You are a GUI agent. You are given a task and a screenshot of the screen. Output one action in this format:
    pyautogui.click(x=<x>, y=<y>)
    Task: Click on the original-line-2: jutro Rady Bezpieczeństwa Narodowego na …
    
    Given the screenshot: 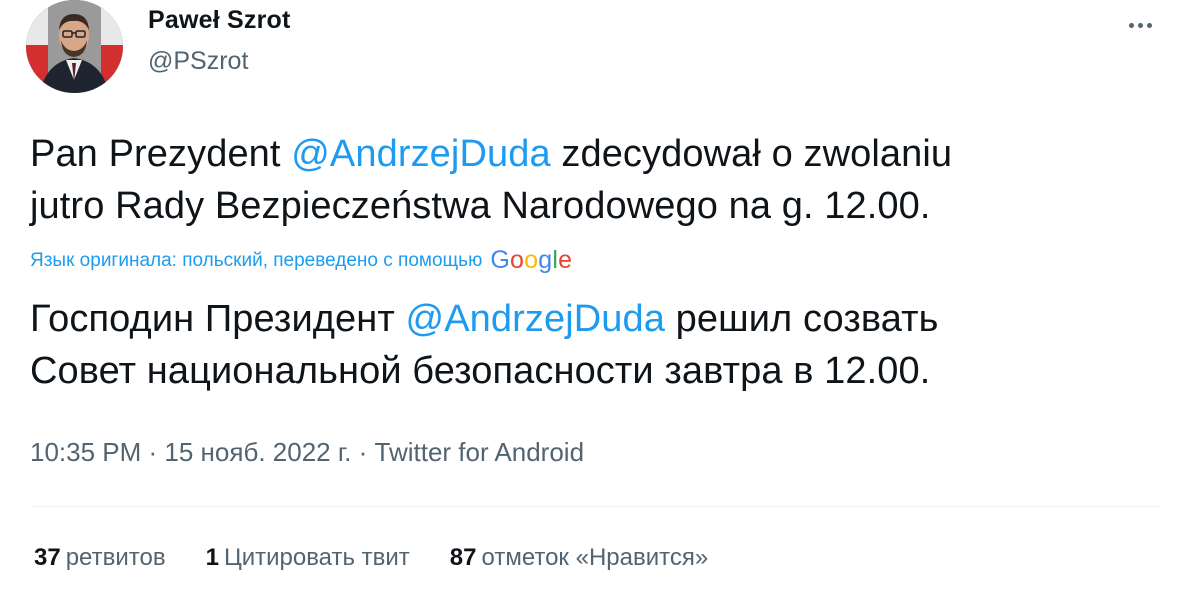 What is the action you would take?
    pyautogui.click(x=480, y=206)
    